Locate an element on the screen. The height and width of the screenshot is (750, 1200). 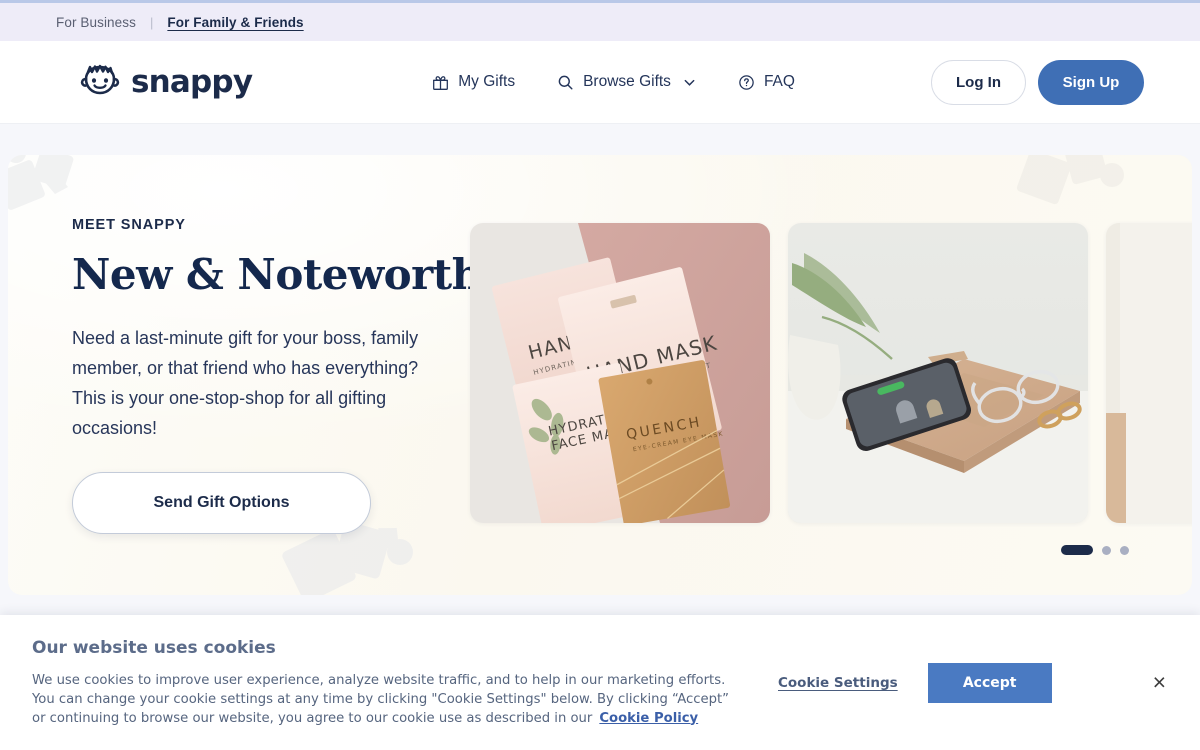
nav-actions: Log In Sign Up is located at coordinates (1037, 82).